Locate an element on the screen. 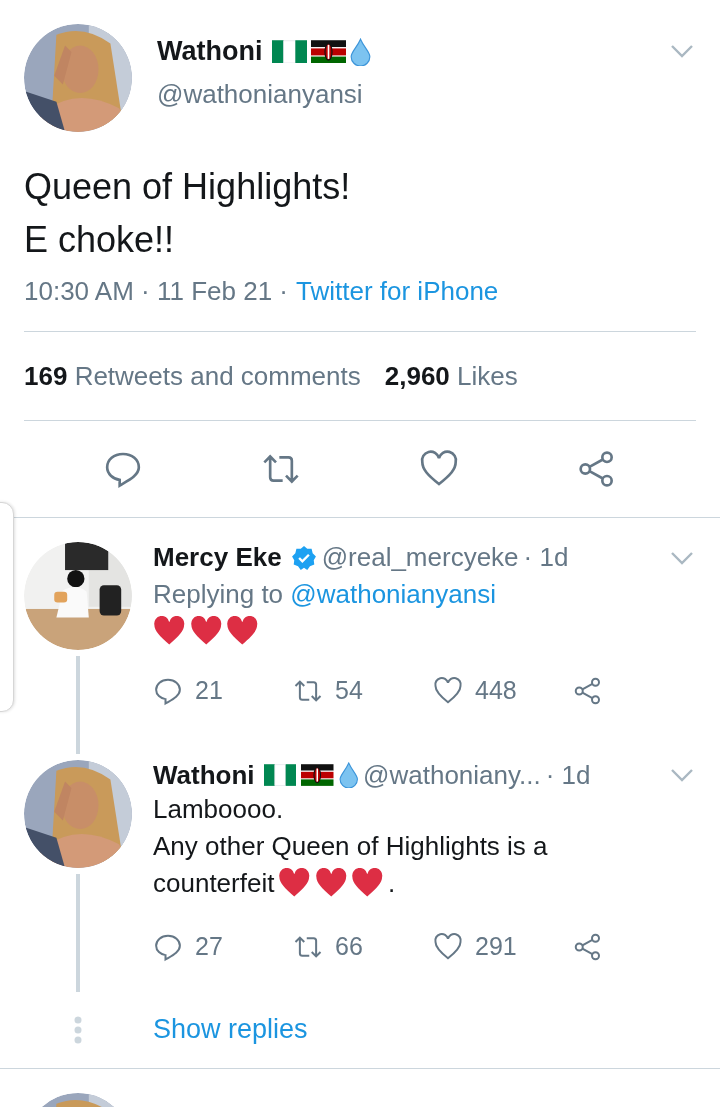  retweet-count: 66 is located at coordinates (349, 947).